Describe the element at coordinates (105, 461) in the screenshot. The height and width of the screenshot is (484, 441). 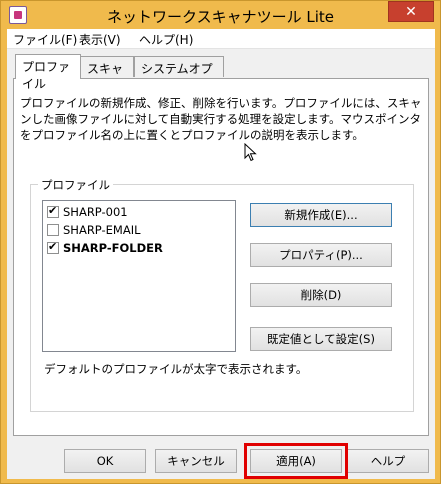
I see `ok-button: OK` at that location.